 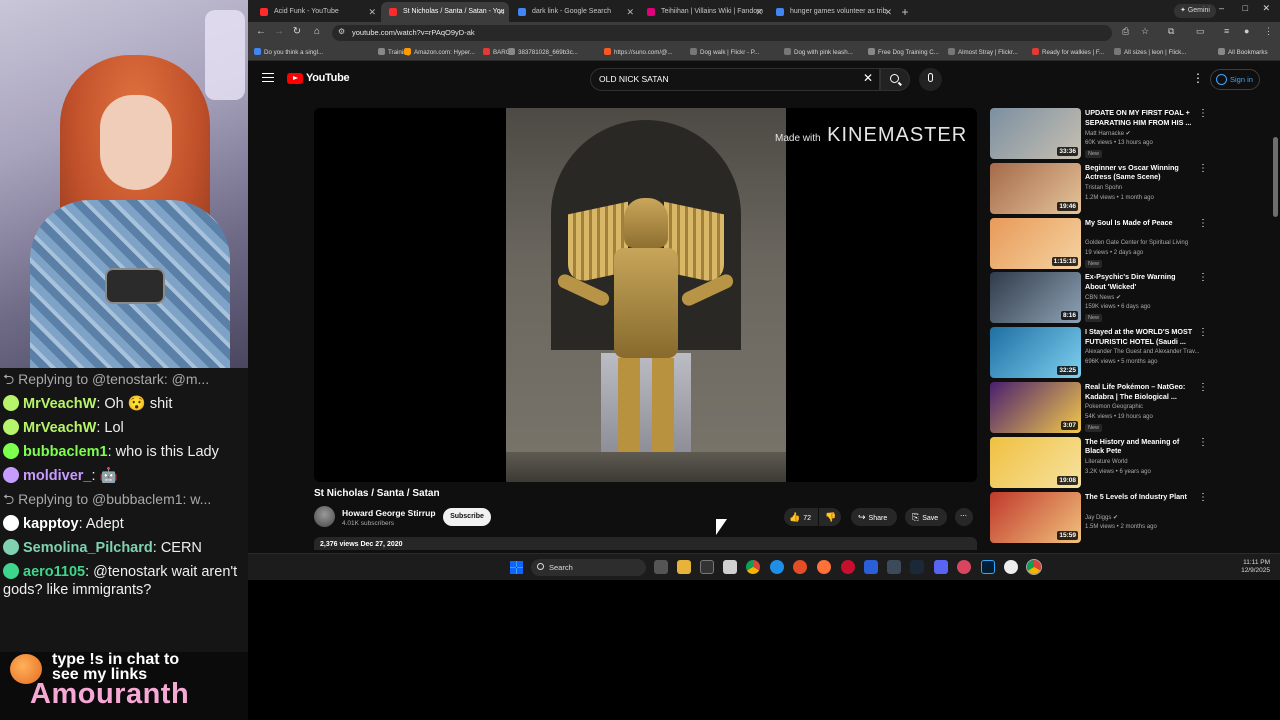 I want to click on task-view-icon, so click(x=661, y=567).